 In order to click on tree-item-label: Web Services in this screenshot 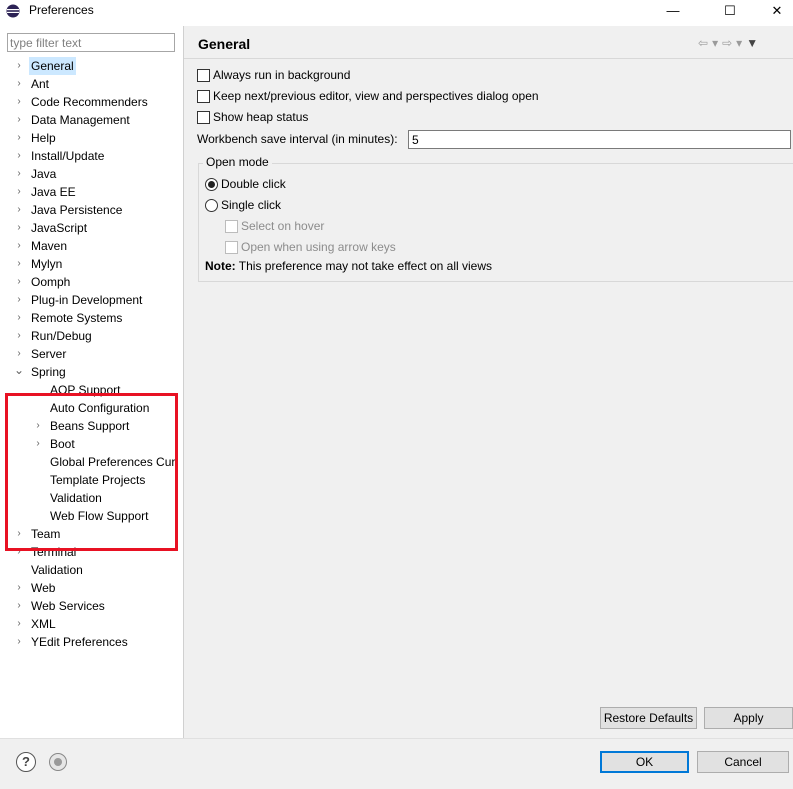, I will do `click(68, 606)`.